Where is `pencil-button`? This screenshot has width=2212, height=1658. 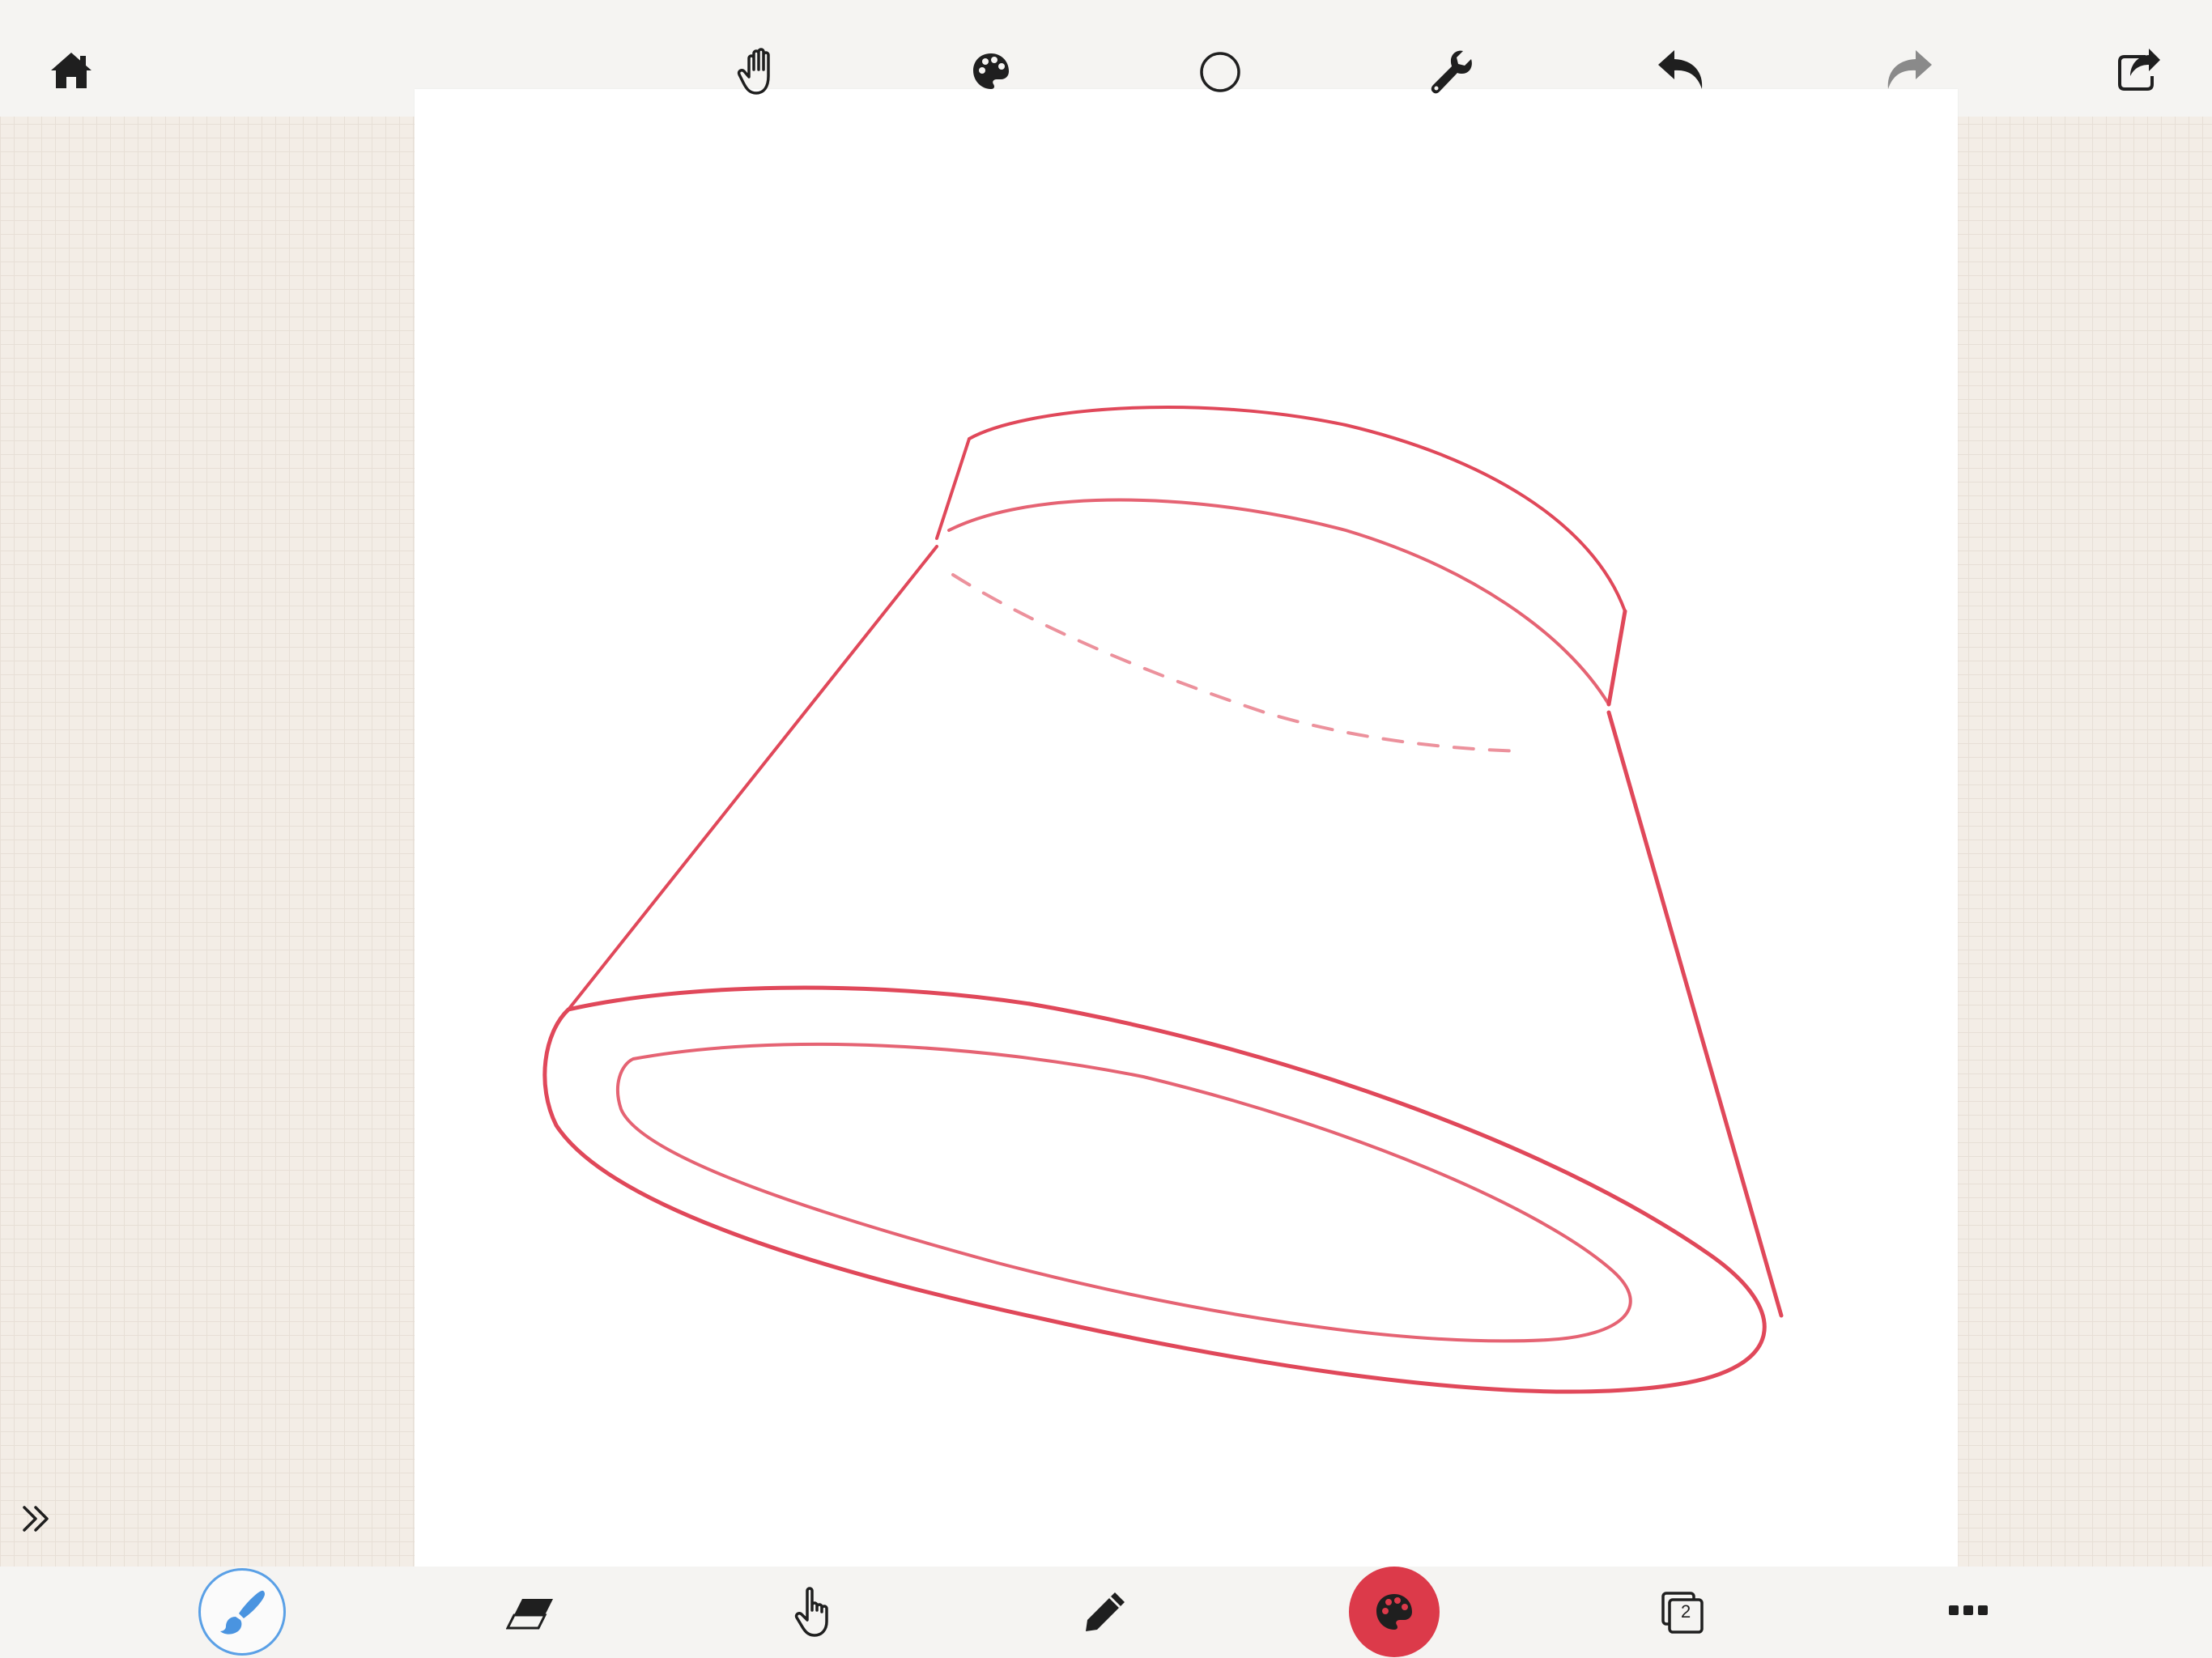
pencil-button is located at coordinates (1105, 1612).